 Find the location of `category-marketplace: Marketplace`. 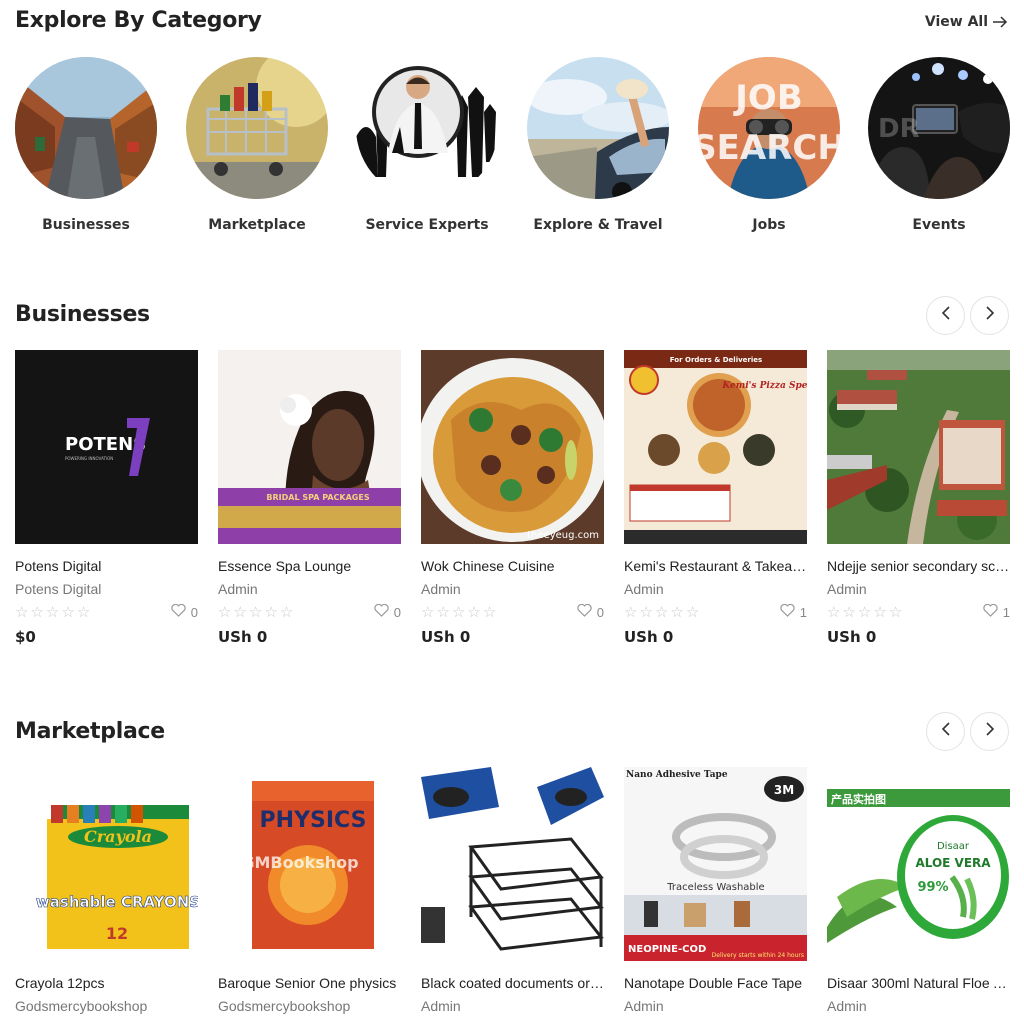

category-marketplace: Marketplace is located at coordinates (257, 145).